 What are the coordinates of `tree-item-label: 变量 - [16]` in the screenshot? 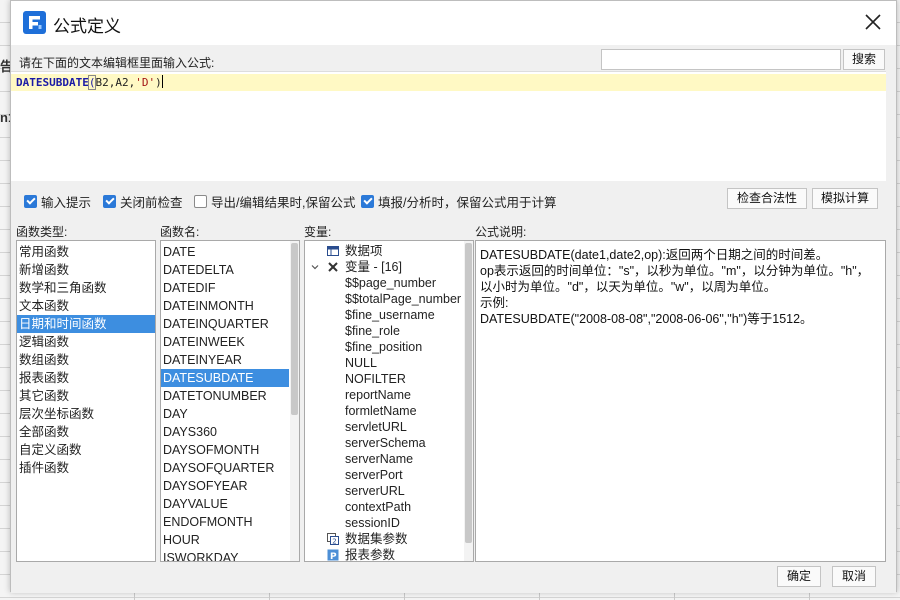 It's located at (373, 267).